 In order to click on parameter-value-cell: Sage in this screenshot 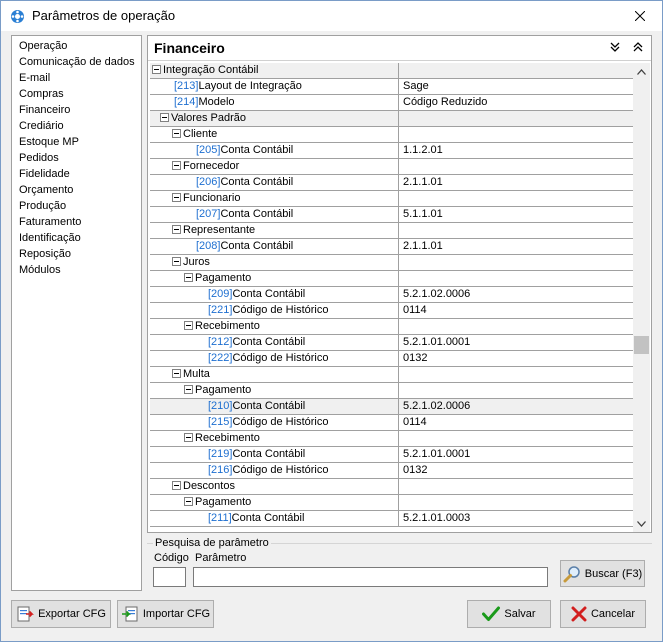, I will do `click(516, 86)`.